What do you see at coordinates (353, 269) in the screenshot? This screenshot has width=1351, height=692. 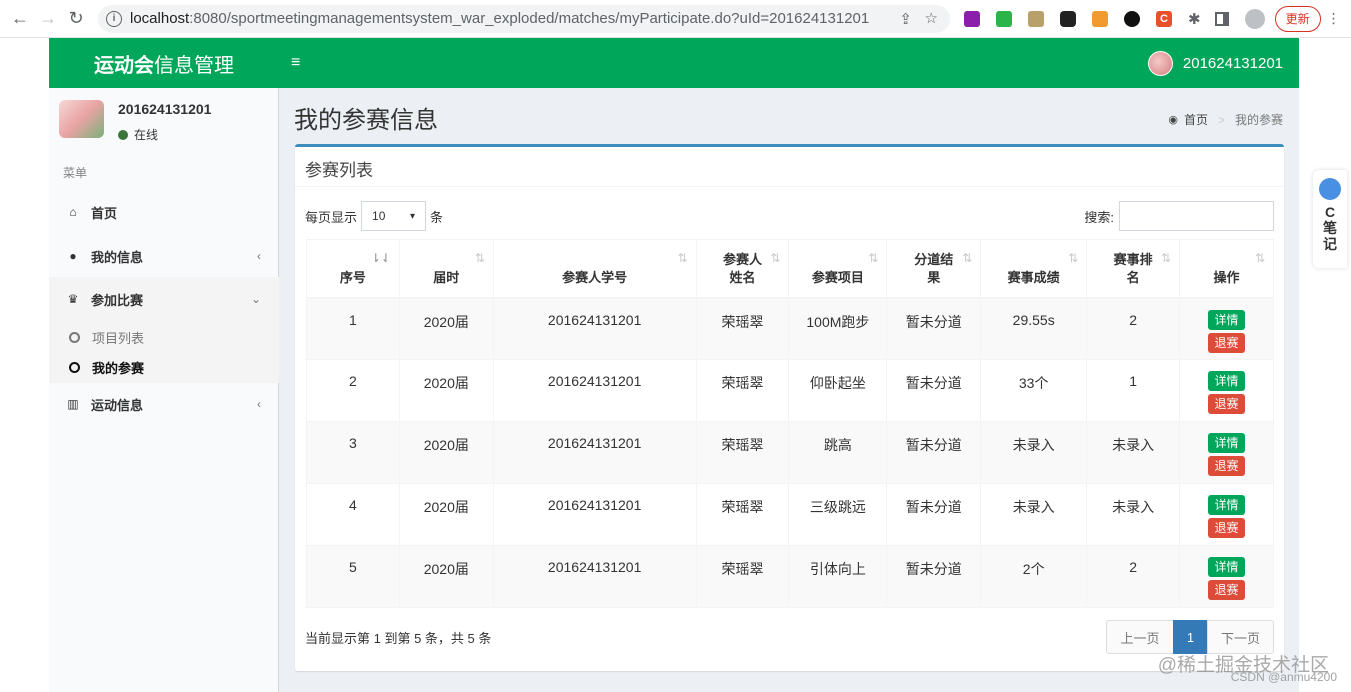 I see `column-header-index: 序号 ⇂⇃` at bounding box center [353, 269].